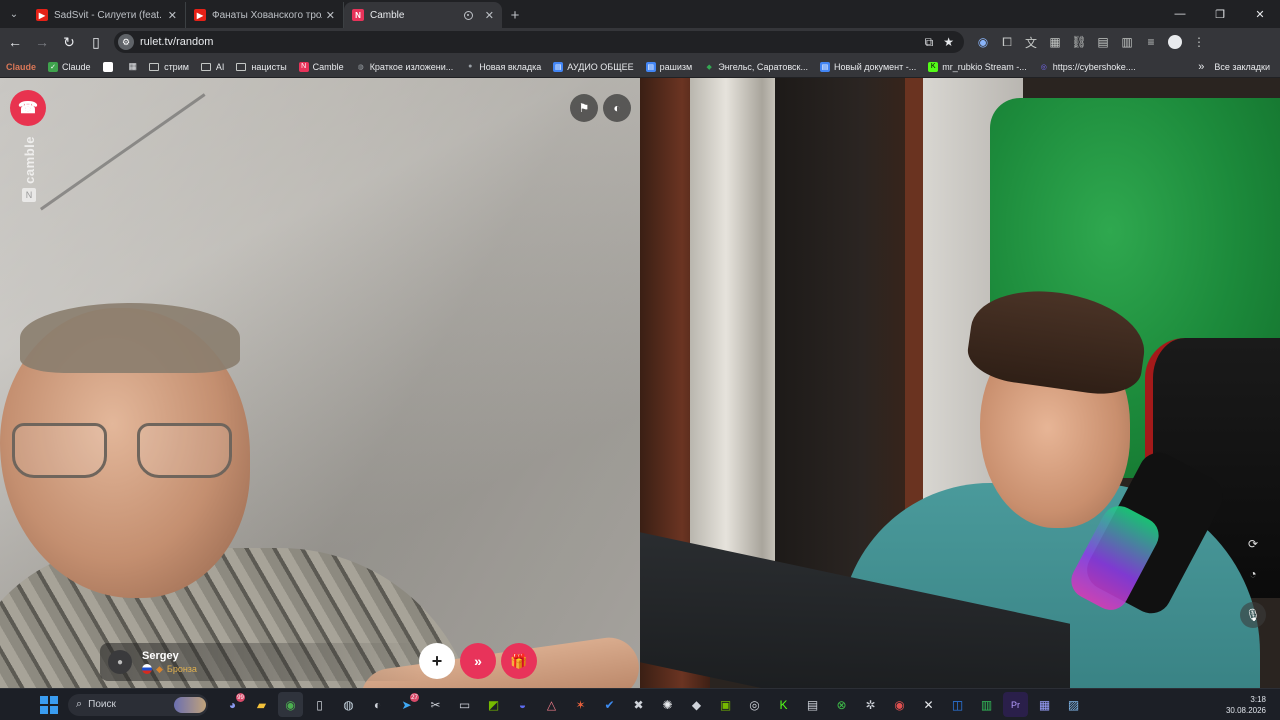 This screenshot has height=720, width=1280. What do you see at coordinates (14, 14) in the screenshot?
I see `tab-search-dropdown: ⌄` at bounding box center [14, 14].